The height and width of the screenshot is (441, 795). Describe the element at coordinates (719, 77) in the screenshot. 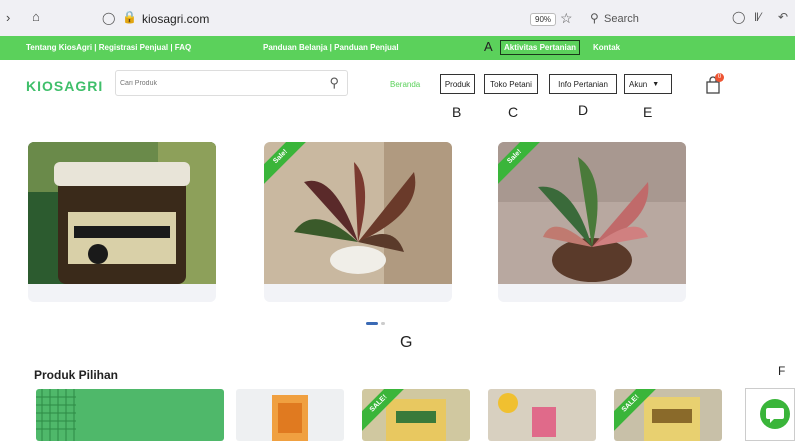

I see `cart-count-badge: 0` at that location.